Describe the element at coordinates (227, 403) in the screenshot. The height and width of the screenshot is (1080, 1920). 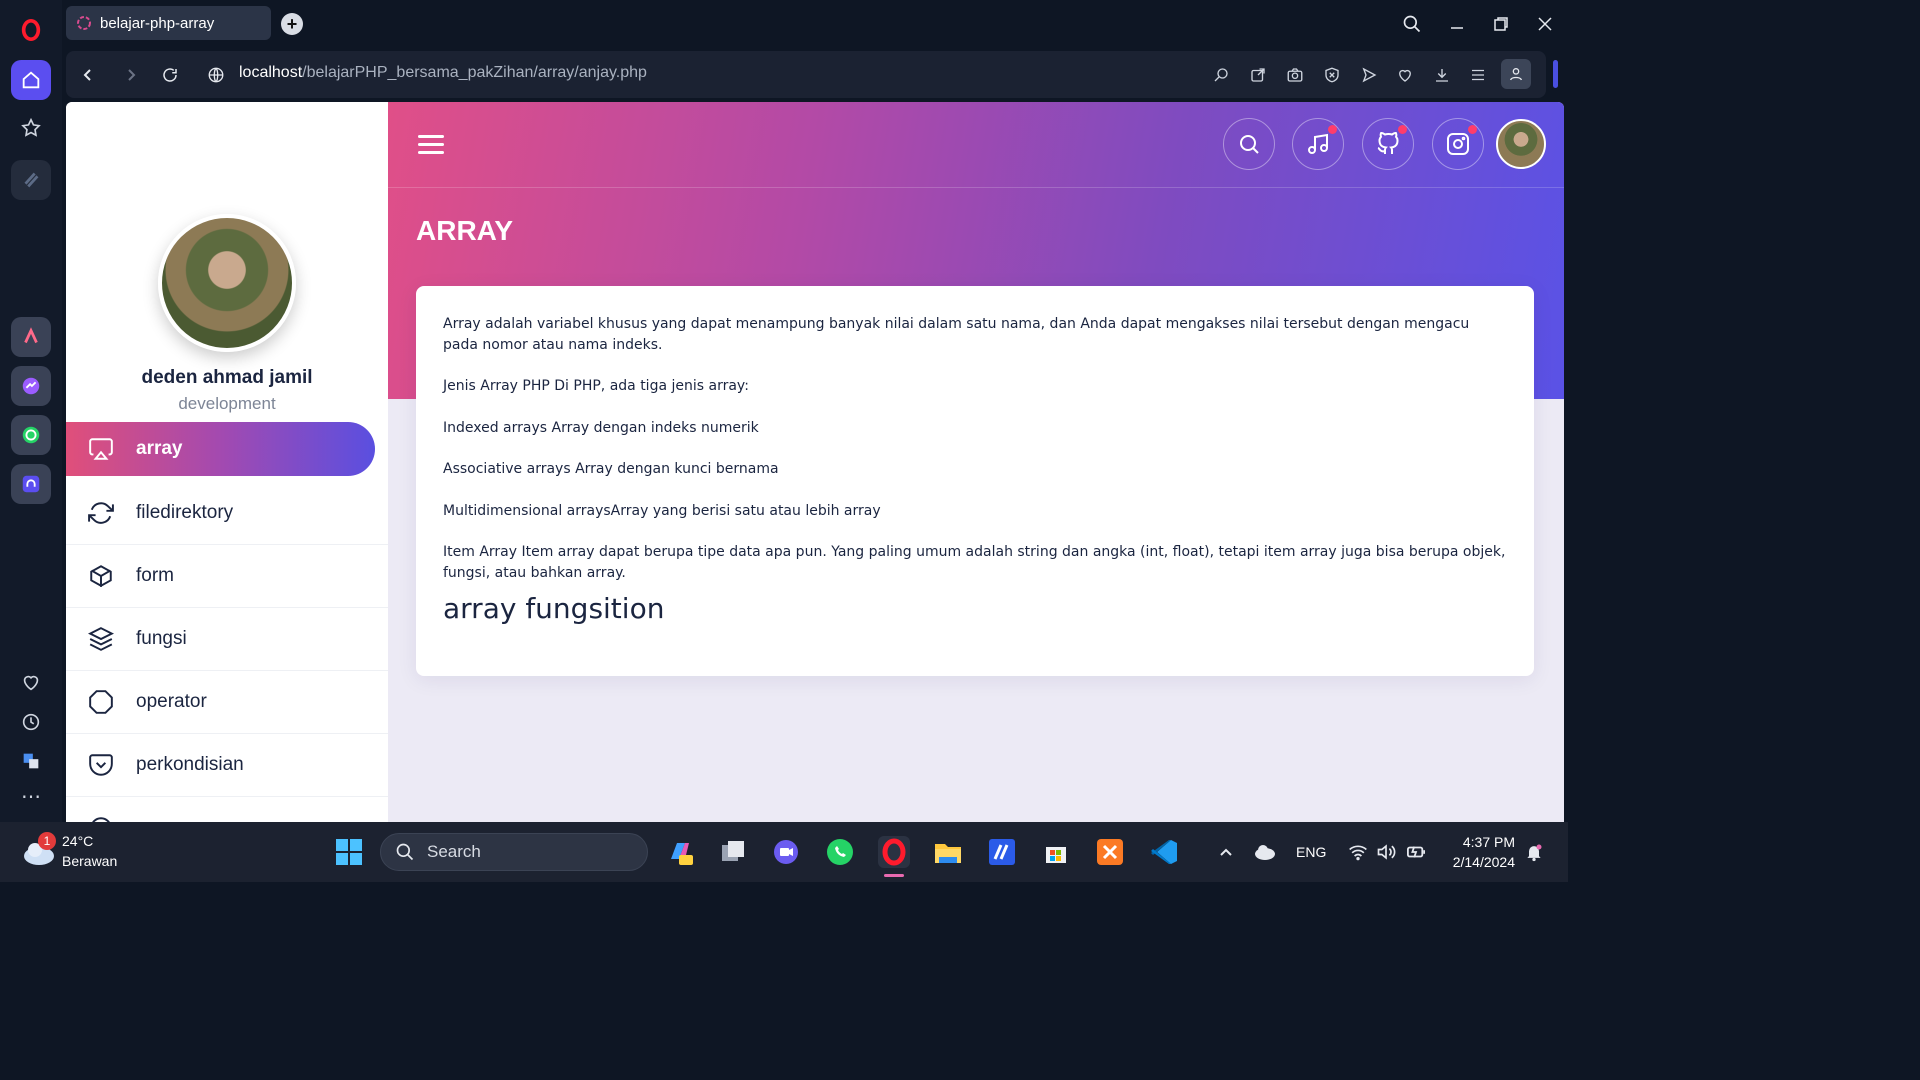
I see `profile-role: development` at that location.